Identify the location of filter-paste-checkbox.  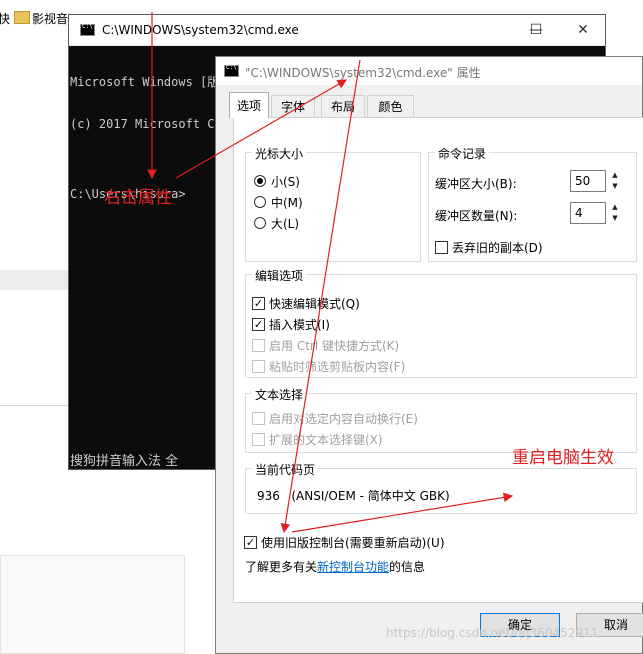
(258, 366).